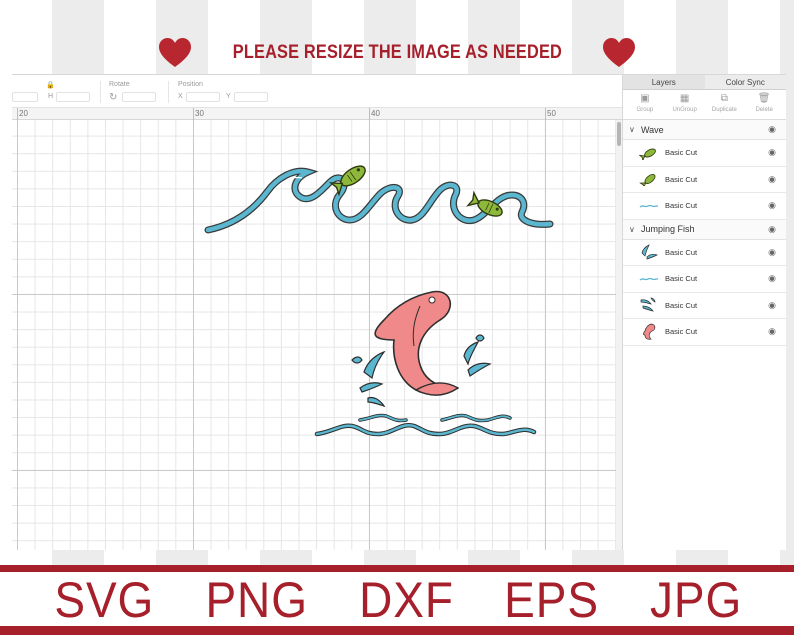  What do you see at coordinates (764, 98) in the screenshot?
I see `trash-icon: 🗑` at bounding box center [764, 98].